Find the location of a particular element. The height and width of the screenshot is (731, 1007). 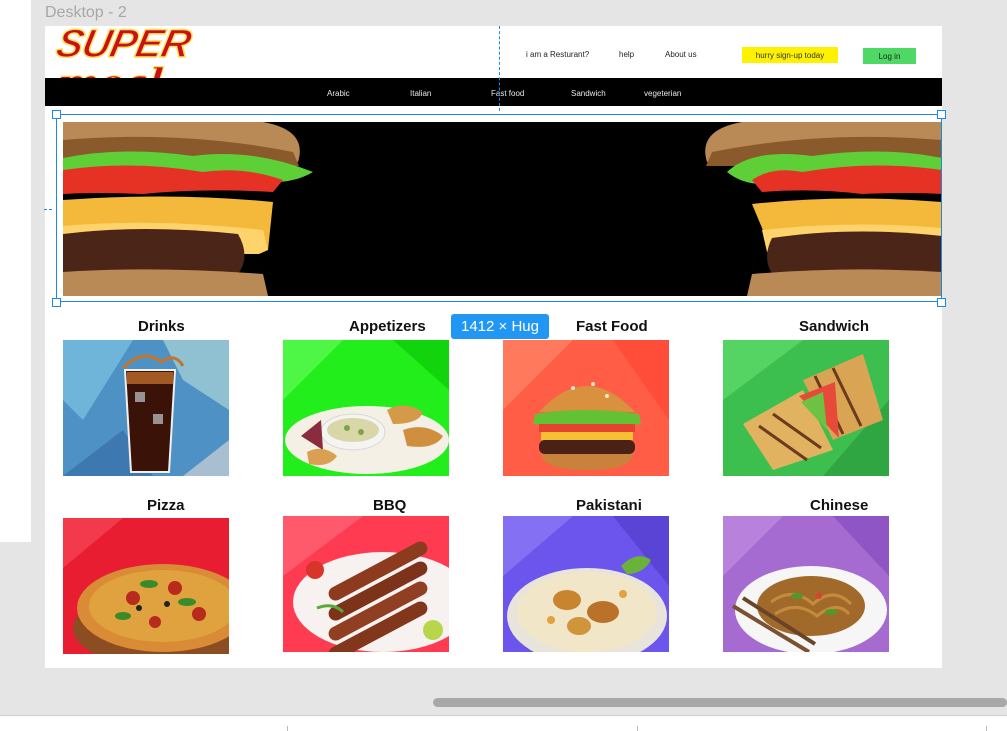

category-card-fast-food is located at coordinates (586, 408).